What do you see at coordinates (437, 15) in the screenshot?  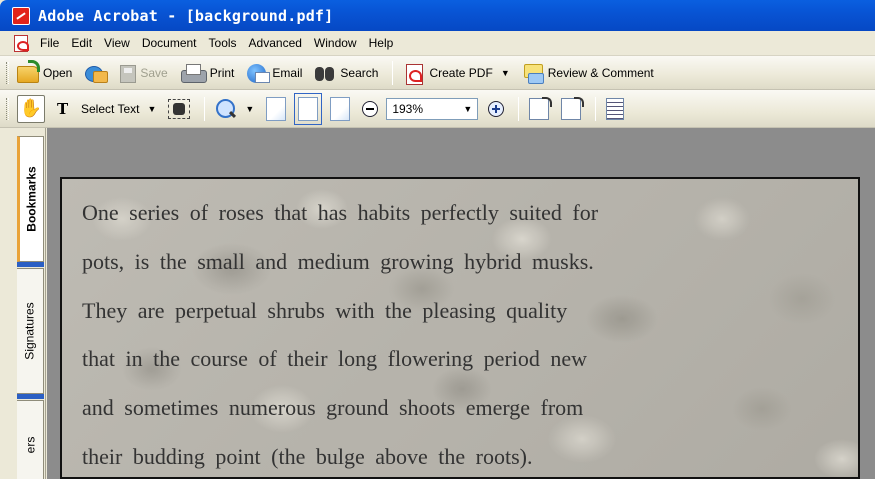 I see `title-bar: Adobe Acrobat - [background.pdf]` at bounding box center [437, 15].